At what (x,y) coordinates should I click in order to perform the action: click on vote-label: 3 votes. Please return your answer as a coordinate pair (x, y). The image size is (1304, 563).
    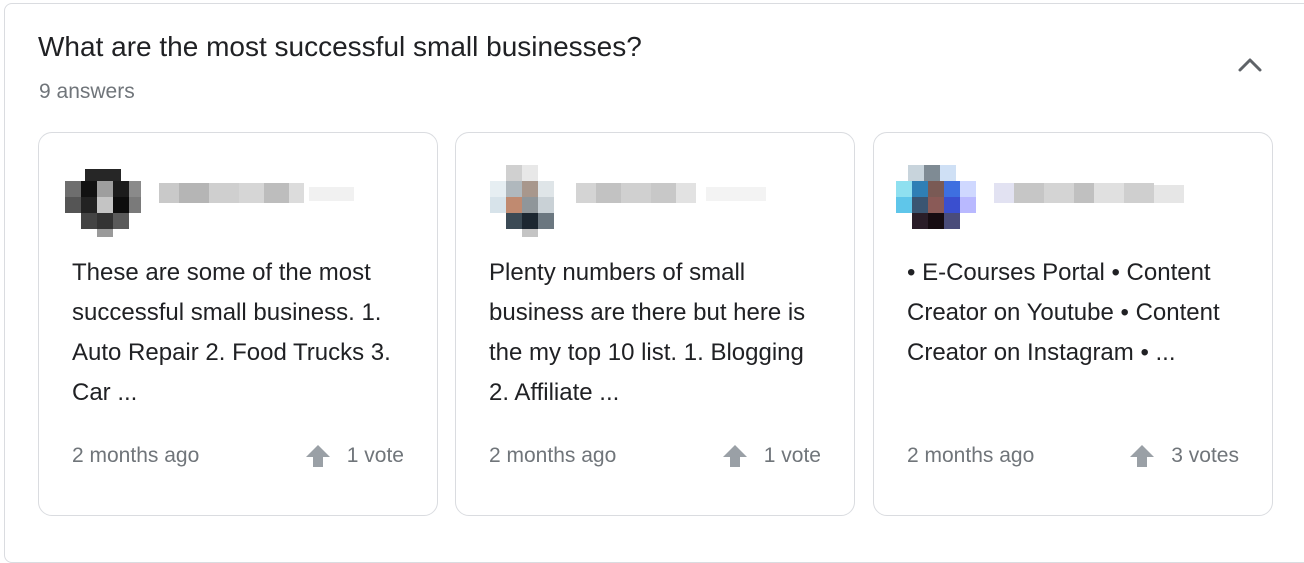
    Looking at the image, I should click on (1205, 455).